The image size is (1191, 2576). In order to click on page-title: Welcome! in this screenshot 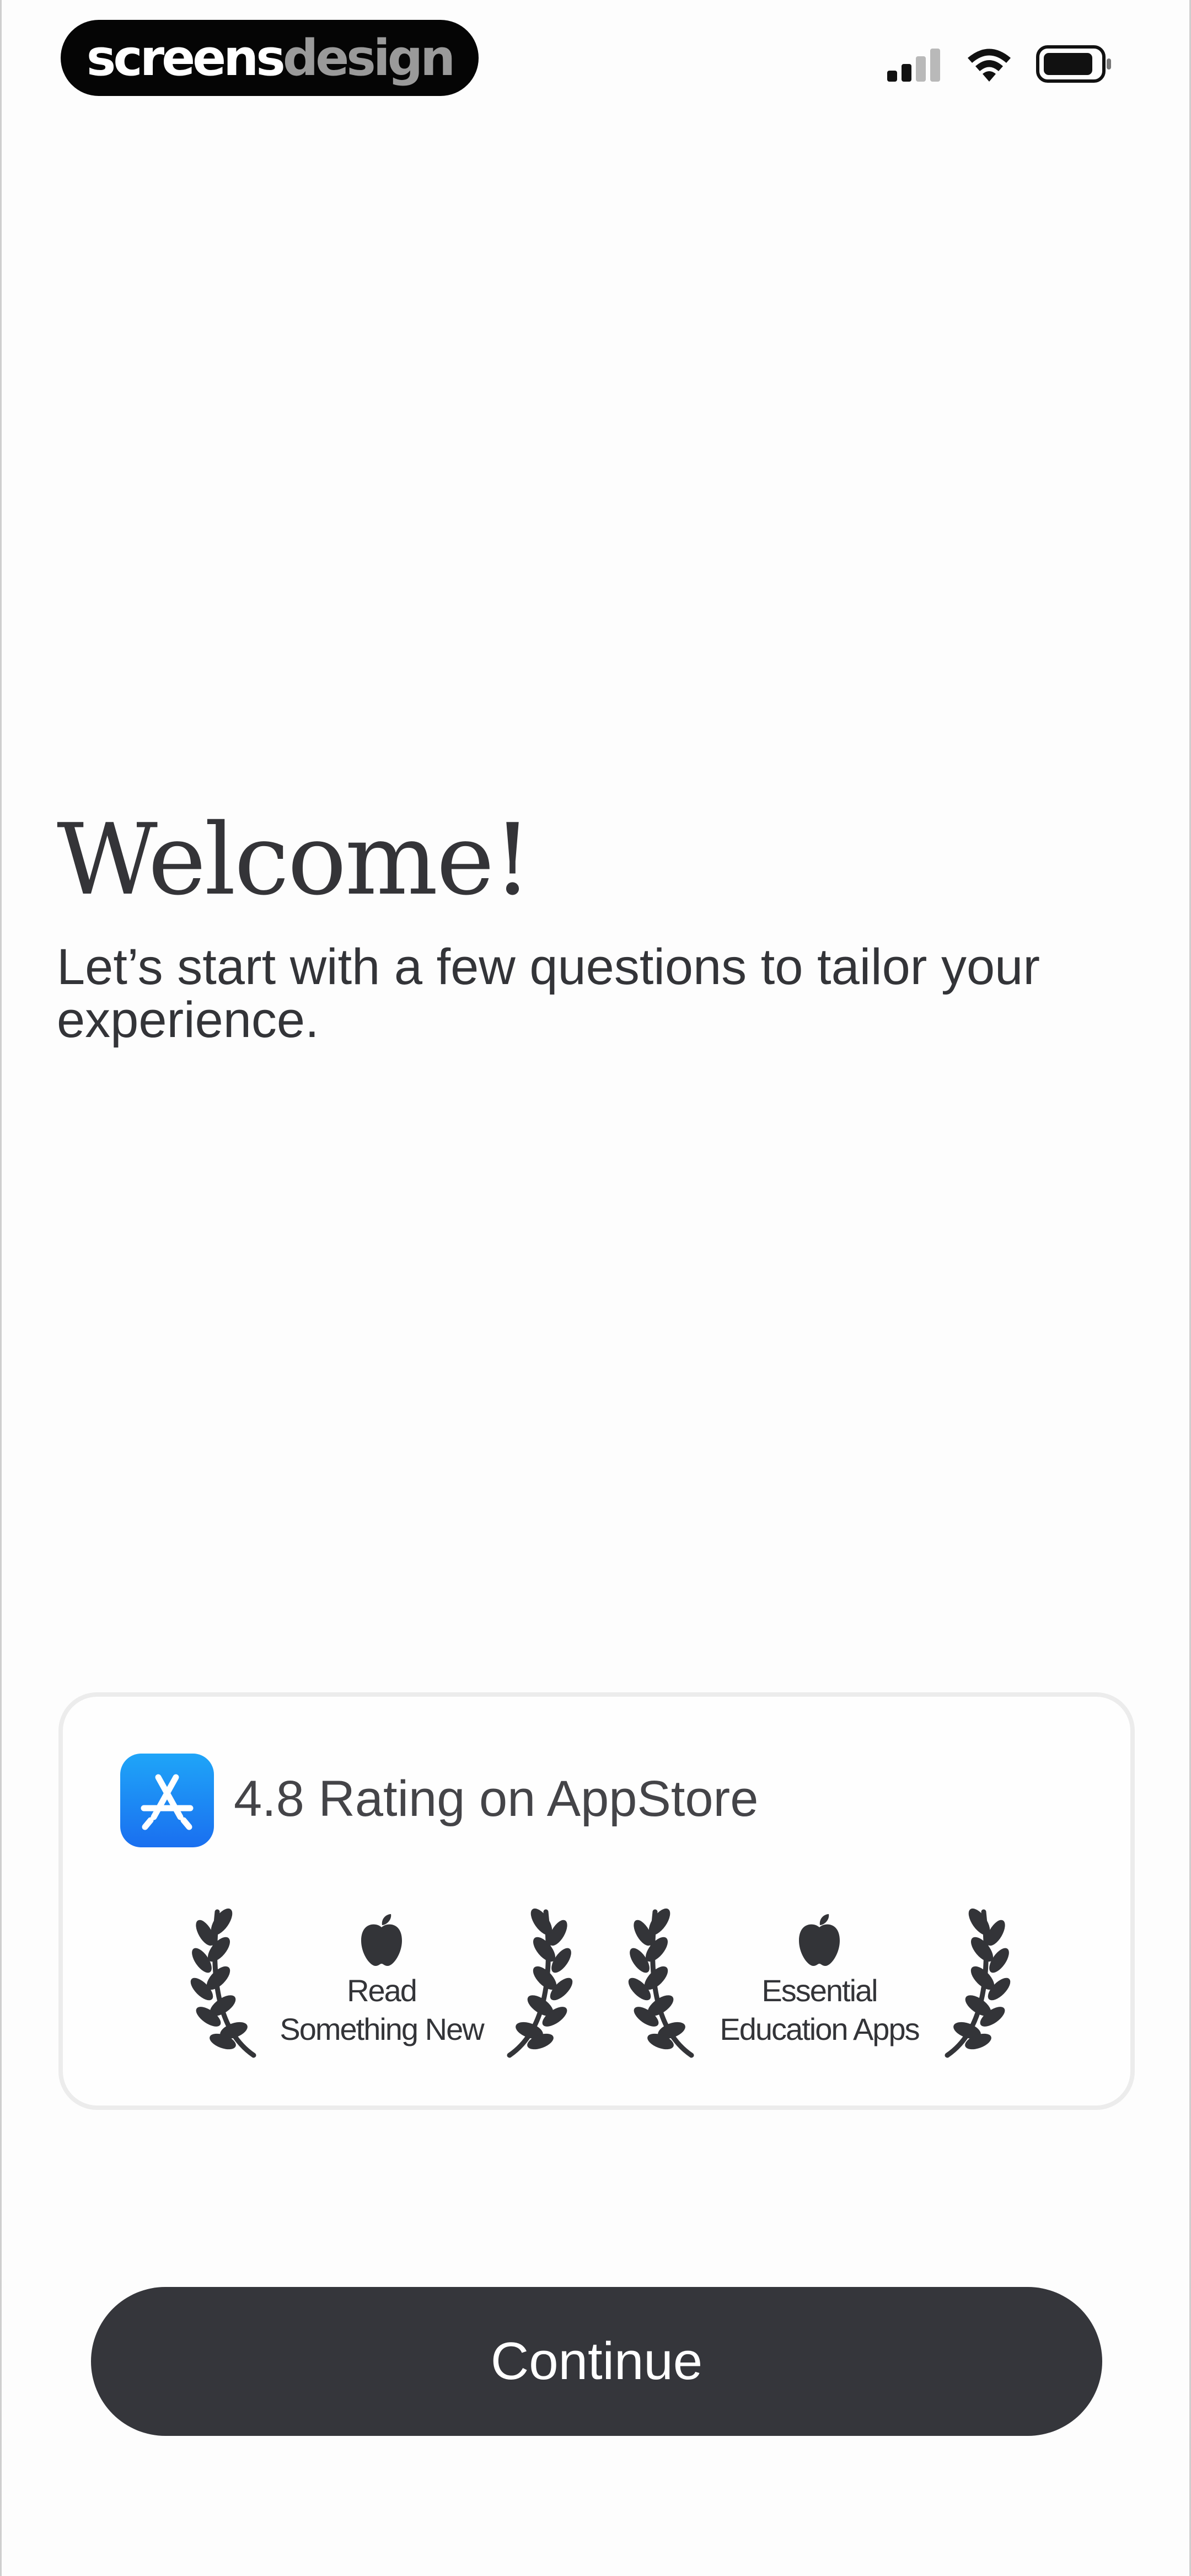, I will do `click(294, 860)`.